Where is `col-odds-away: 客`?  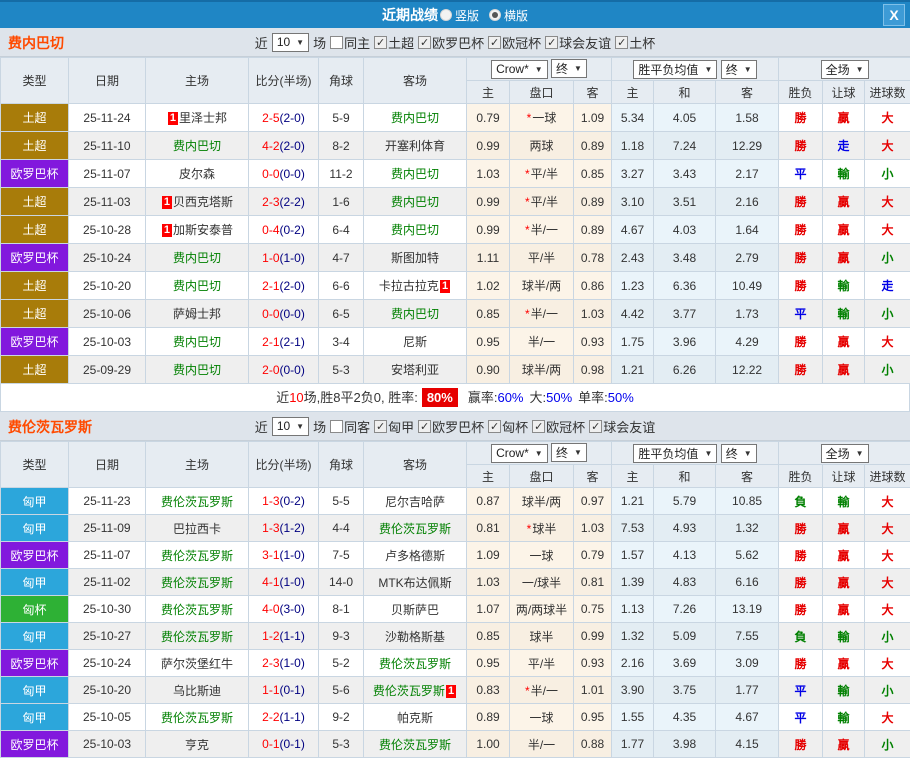
col-odds-away: 客 is located at coordinates (593, 92).